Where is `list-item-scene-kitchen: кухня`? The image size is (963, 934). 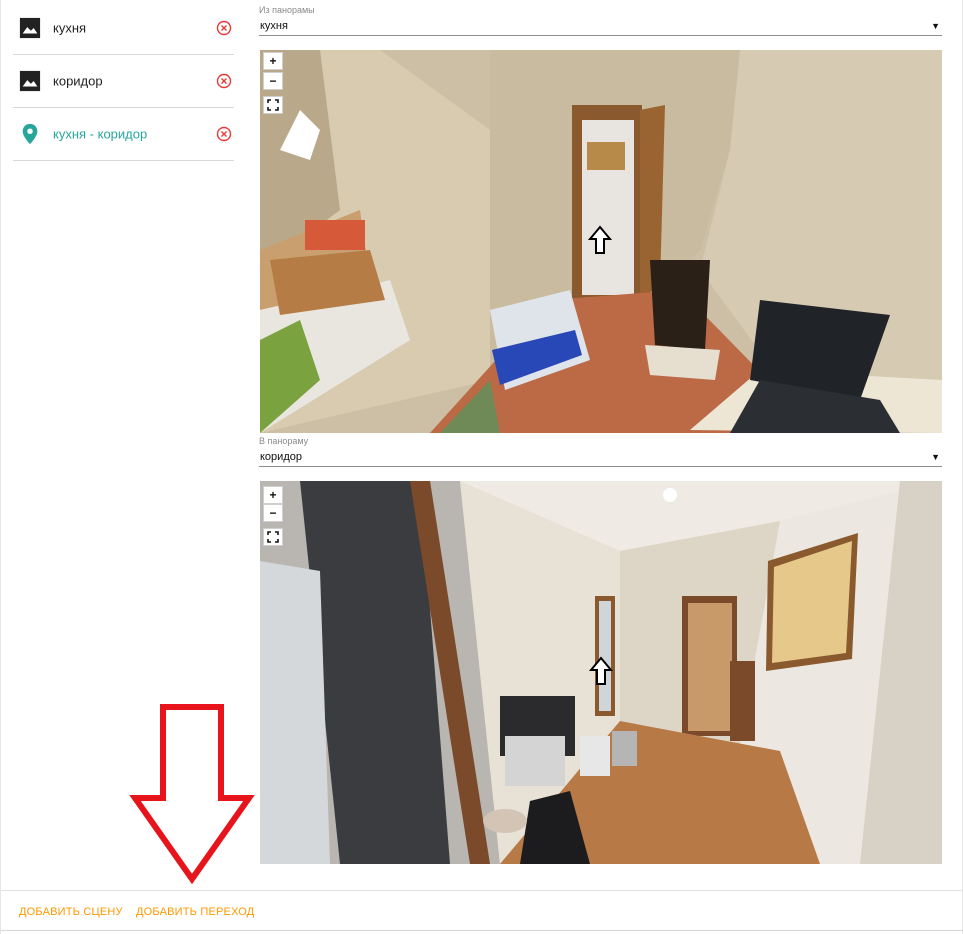
list-item-scene-kitchen: кухня is located at coordinates (123, 28).